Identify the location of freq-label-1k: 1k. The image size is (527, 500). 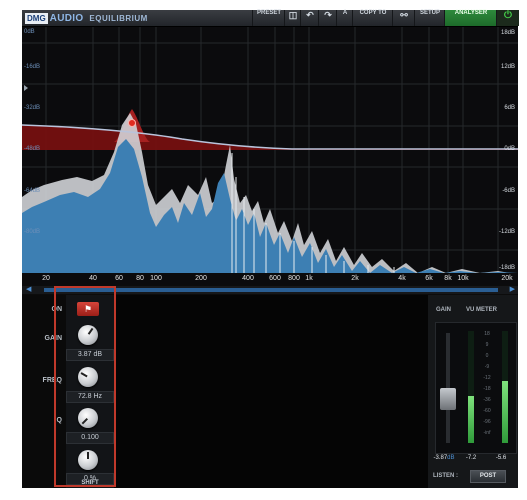
(309, 278).